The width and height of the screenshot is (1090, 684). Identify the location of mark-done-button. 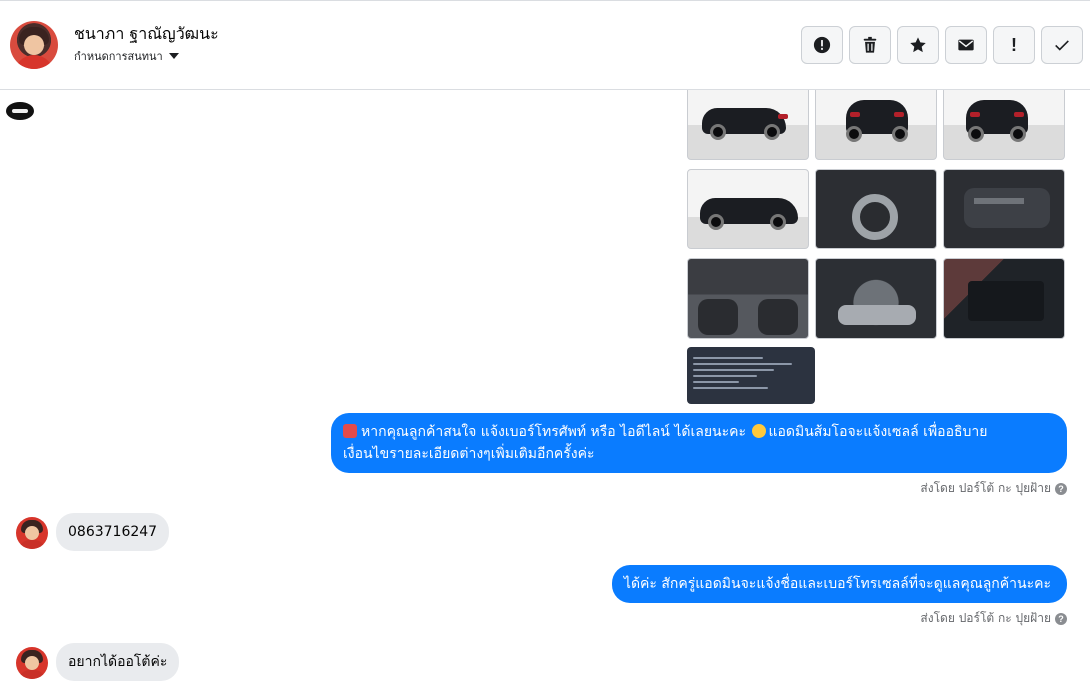
(1062, 45).